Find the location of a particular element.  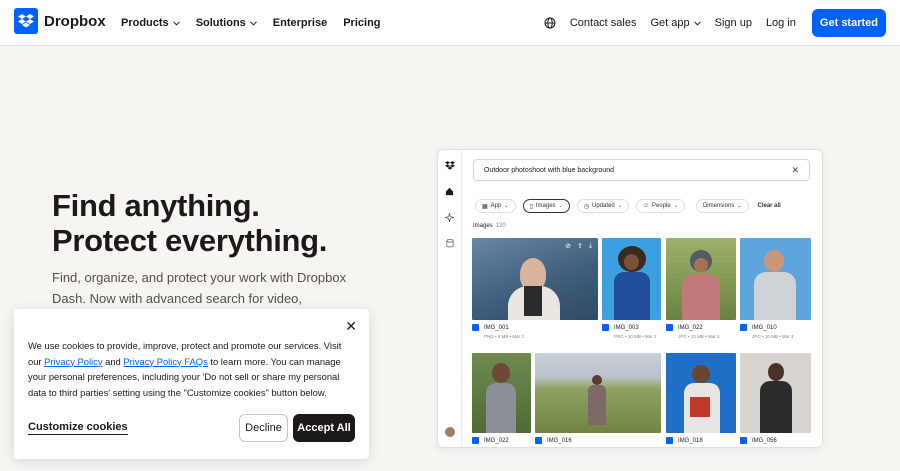

nav-enterprise: Enterprise is located at coordinates (300, 23).